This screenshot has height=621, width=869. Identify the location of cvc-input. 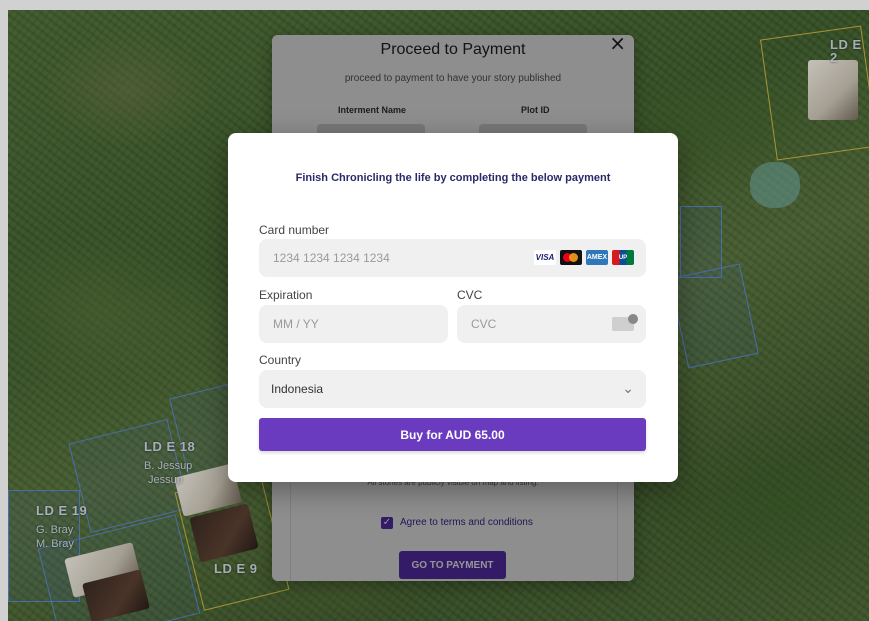
(551, 324).